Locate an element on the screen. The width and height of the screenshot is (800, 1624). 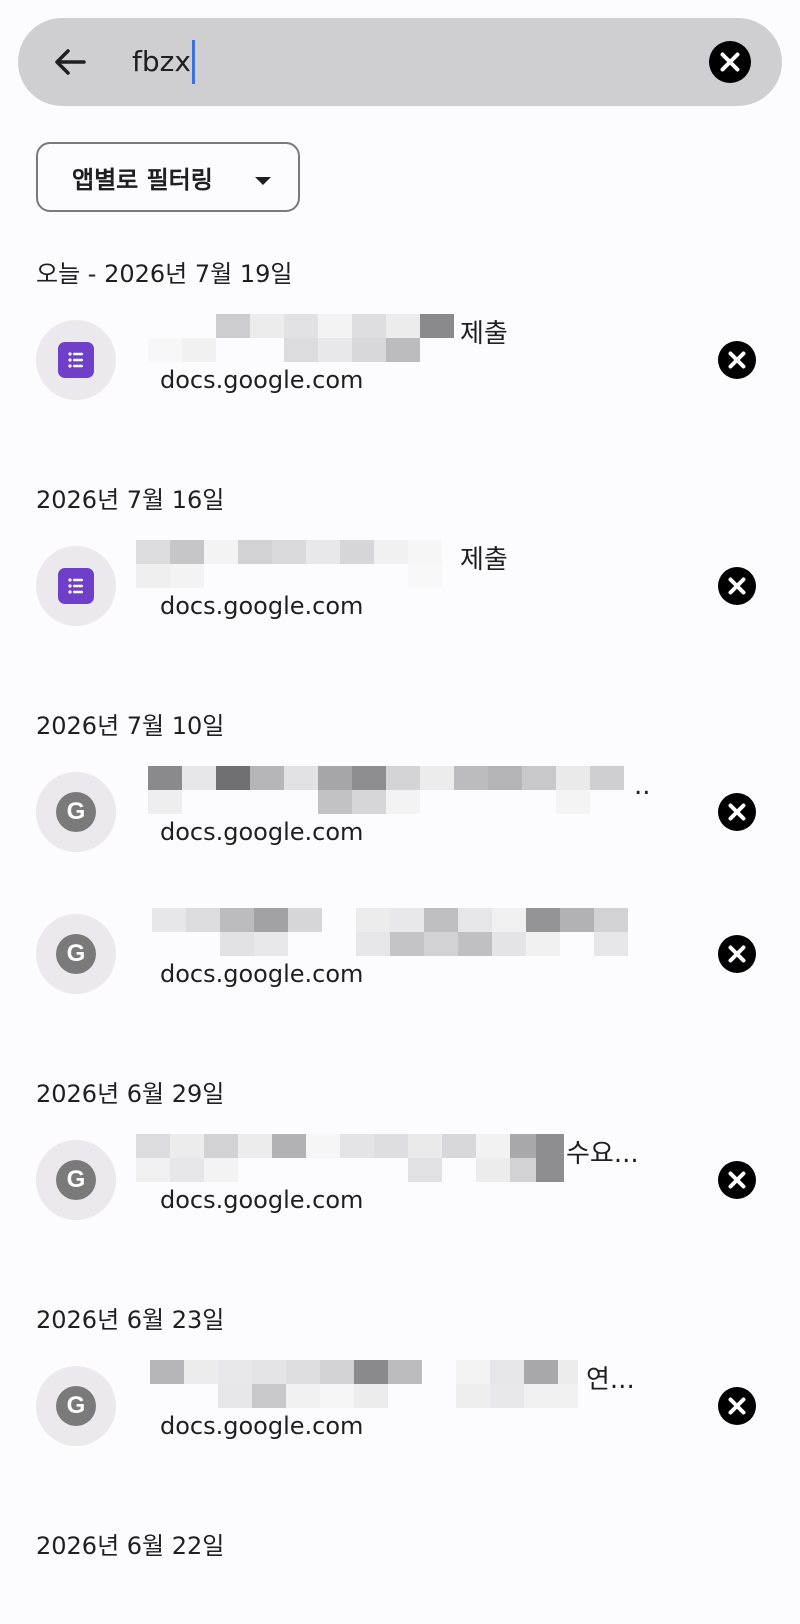
history-item: G 수요... docs.google.com is located at coordinates (400, 1180).